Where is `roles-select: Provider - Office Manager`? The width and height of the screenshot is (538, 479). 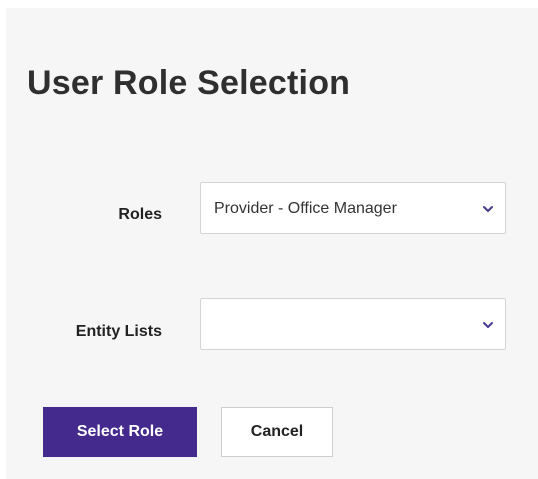
roles-select: Provider - Office Manager is located at coordinates (353, 208).